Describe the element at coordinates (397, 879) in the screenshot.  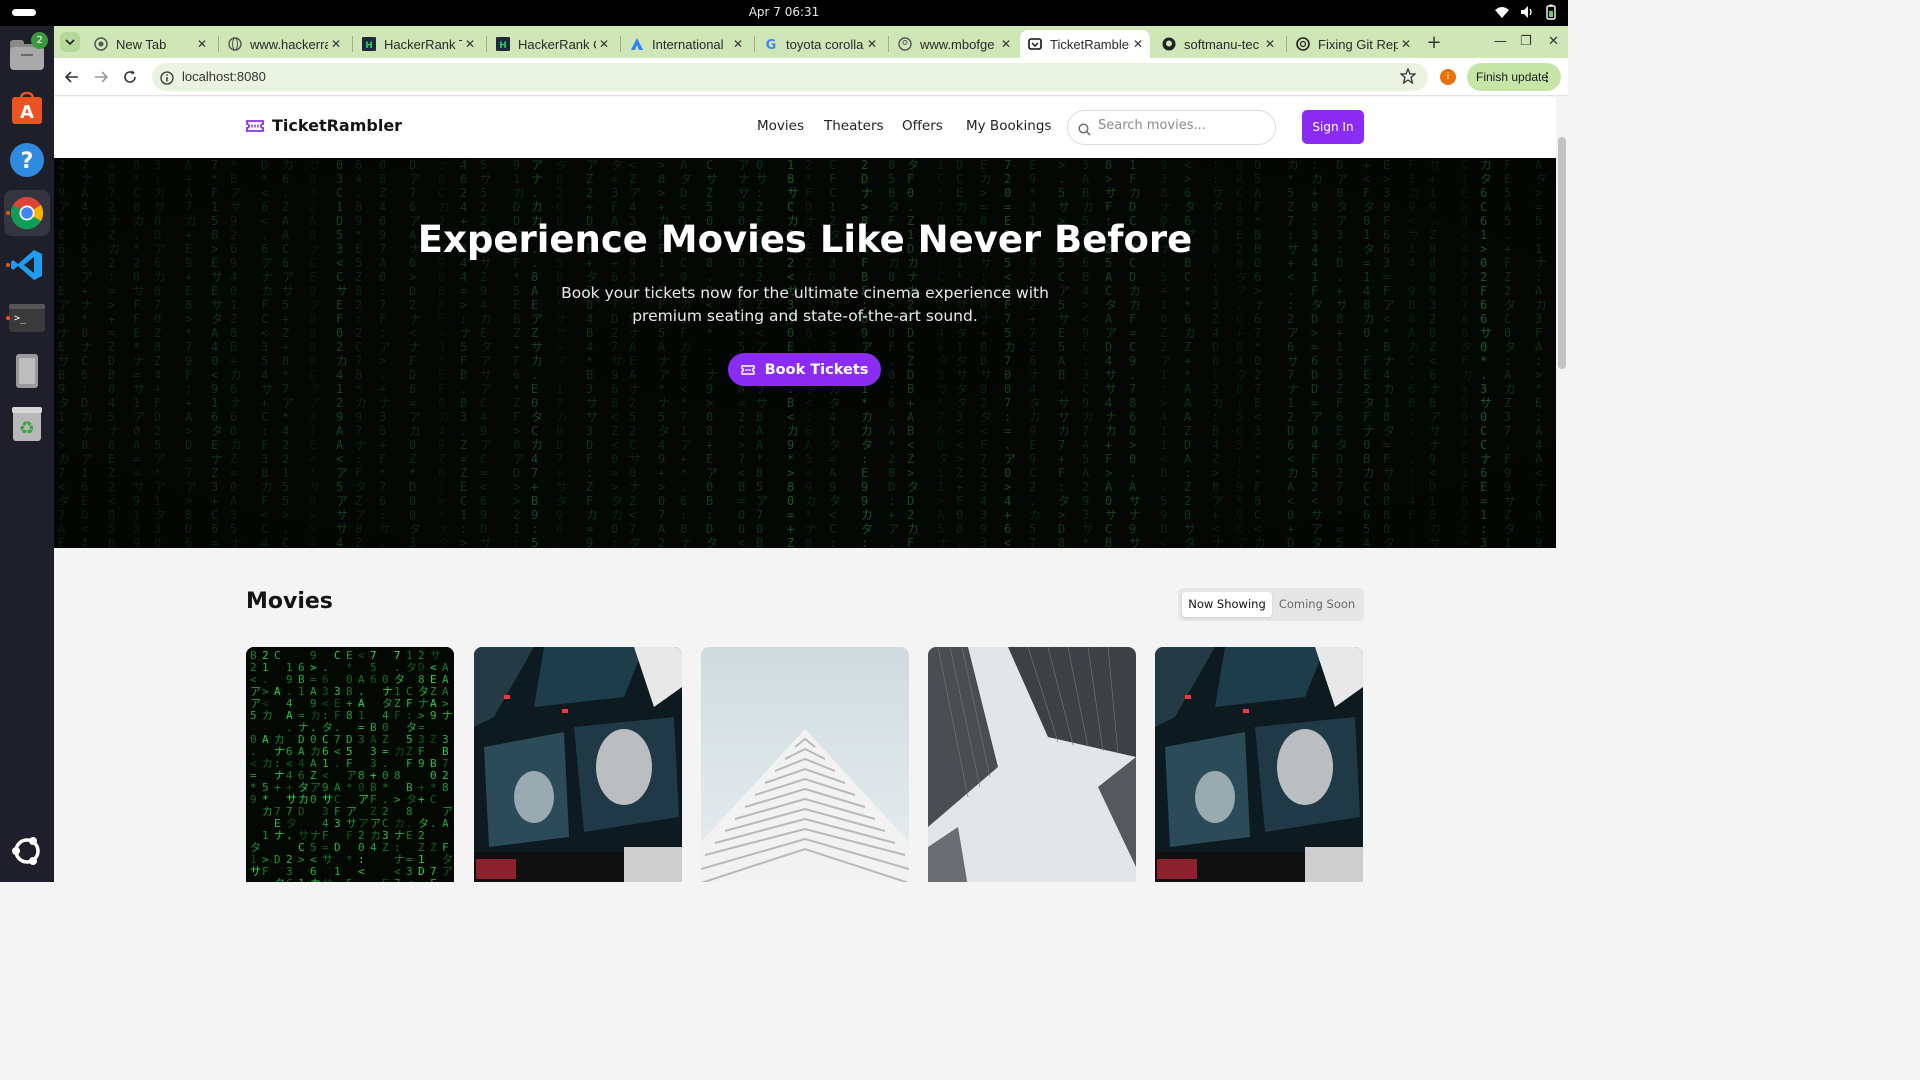
I see `svg-text: 7` at that location.